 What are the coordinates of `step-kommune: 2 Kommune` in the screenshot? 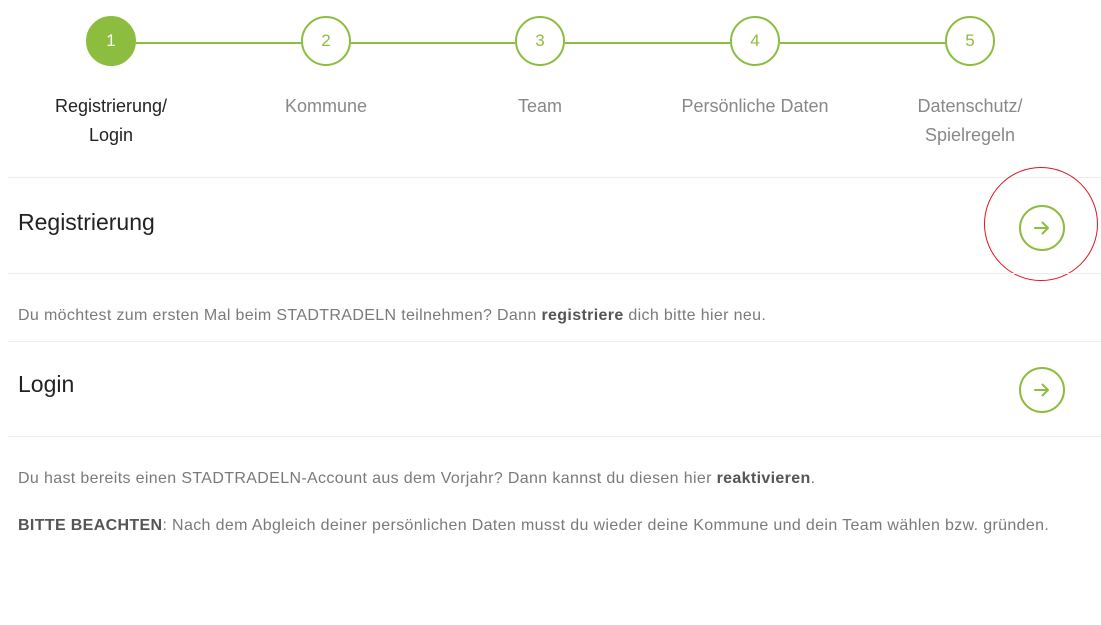 It's located at (326, 68).